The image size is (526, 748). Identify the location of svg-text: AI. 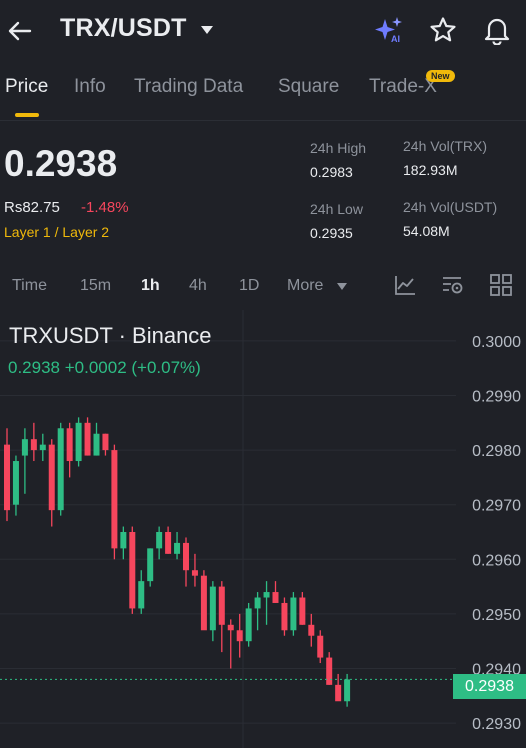
(395, 39).